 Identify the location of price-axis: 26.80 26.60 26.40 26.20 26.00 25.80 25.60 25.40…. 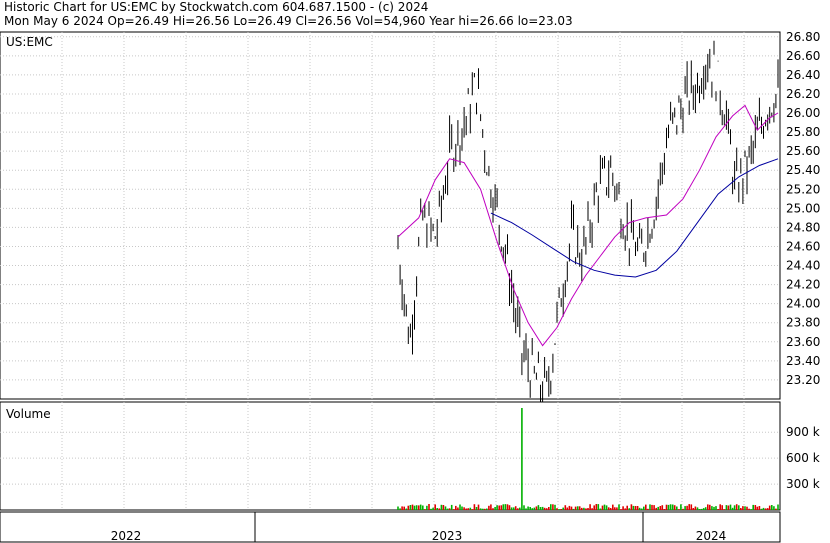
(803, 208).